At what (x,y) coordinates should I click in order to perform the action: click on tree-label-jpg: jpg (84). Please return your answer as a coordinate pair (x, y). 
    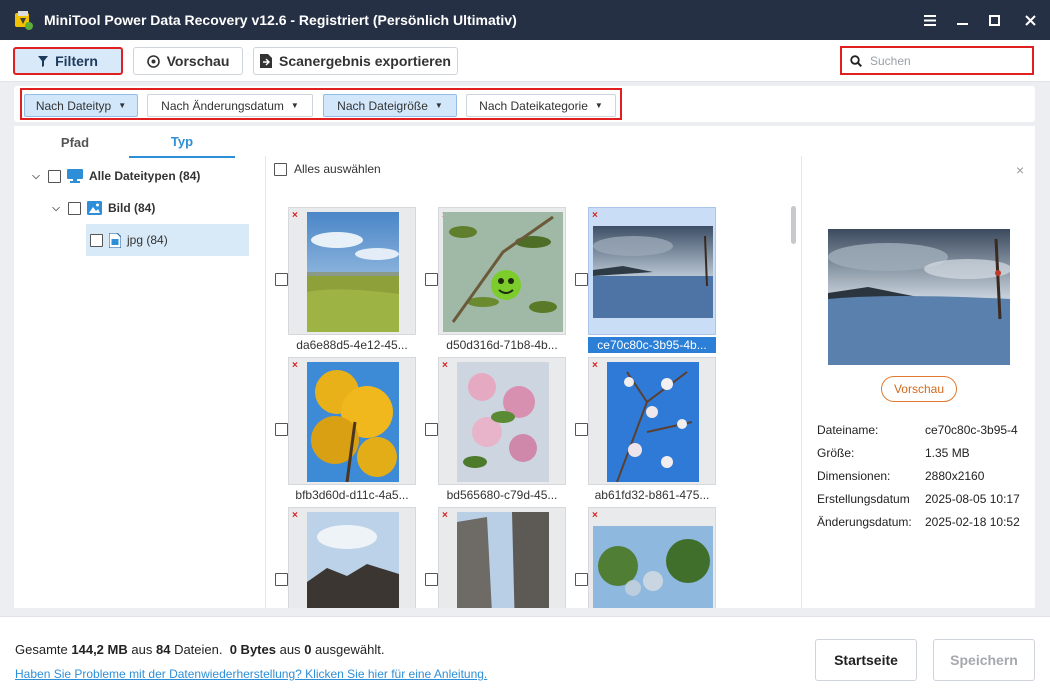
    Looking at the image, I should click on (147, 240).